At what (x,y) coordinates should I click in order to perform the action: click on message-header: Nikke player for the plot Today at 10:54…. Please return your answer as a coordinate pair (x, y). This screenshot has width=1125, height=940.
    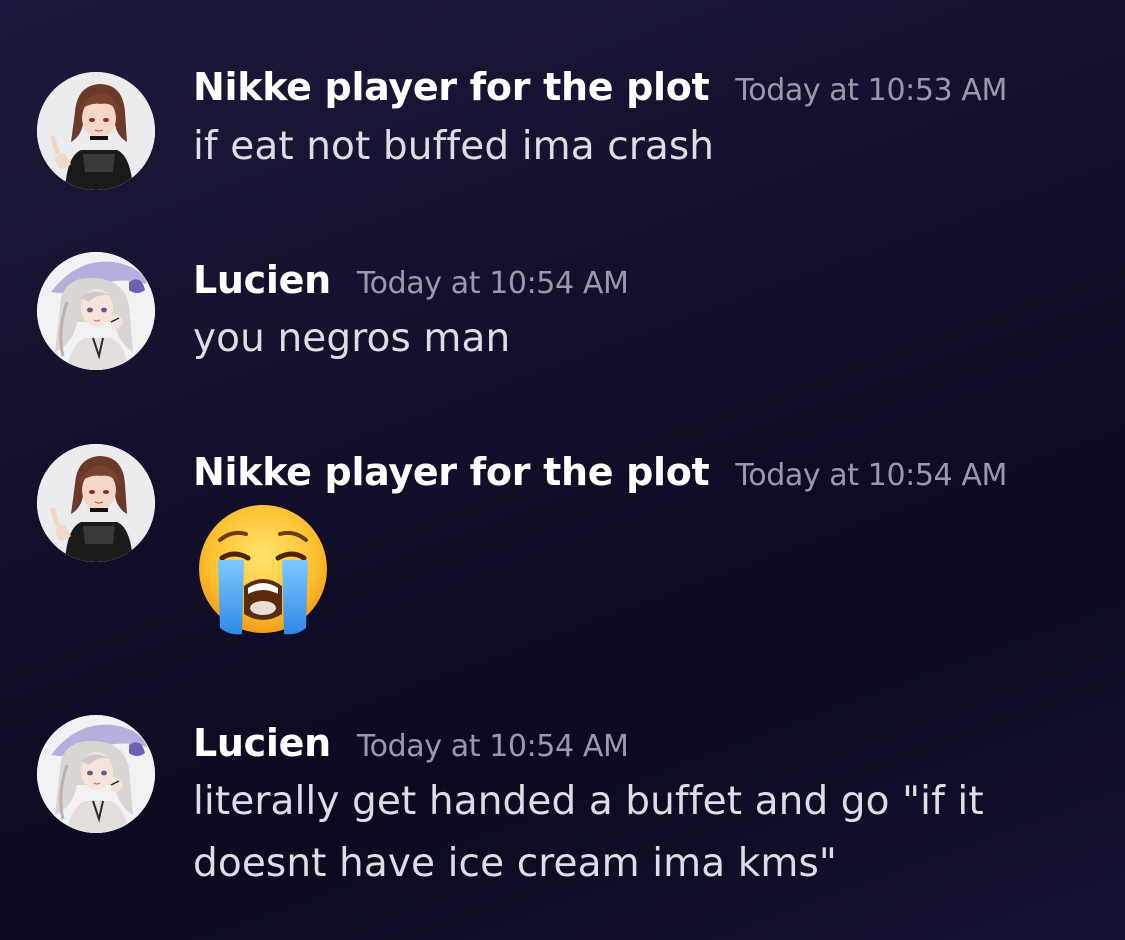
    Looking at the image, I should click on (600, 472).